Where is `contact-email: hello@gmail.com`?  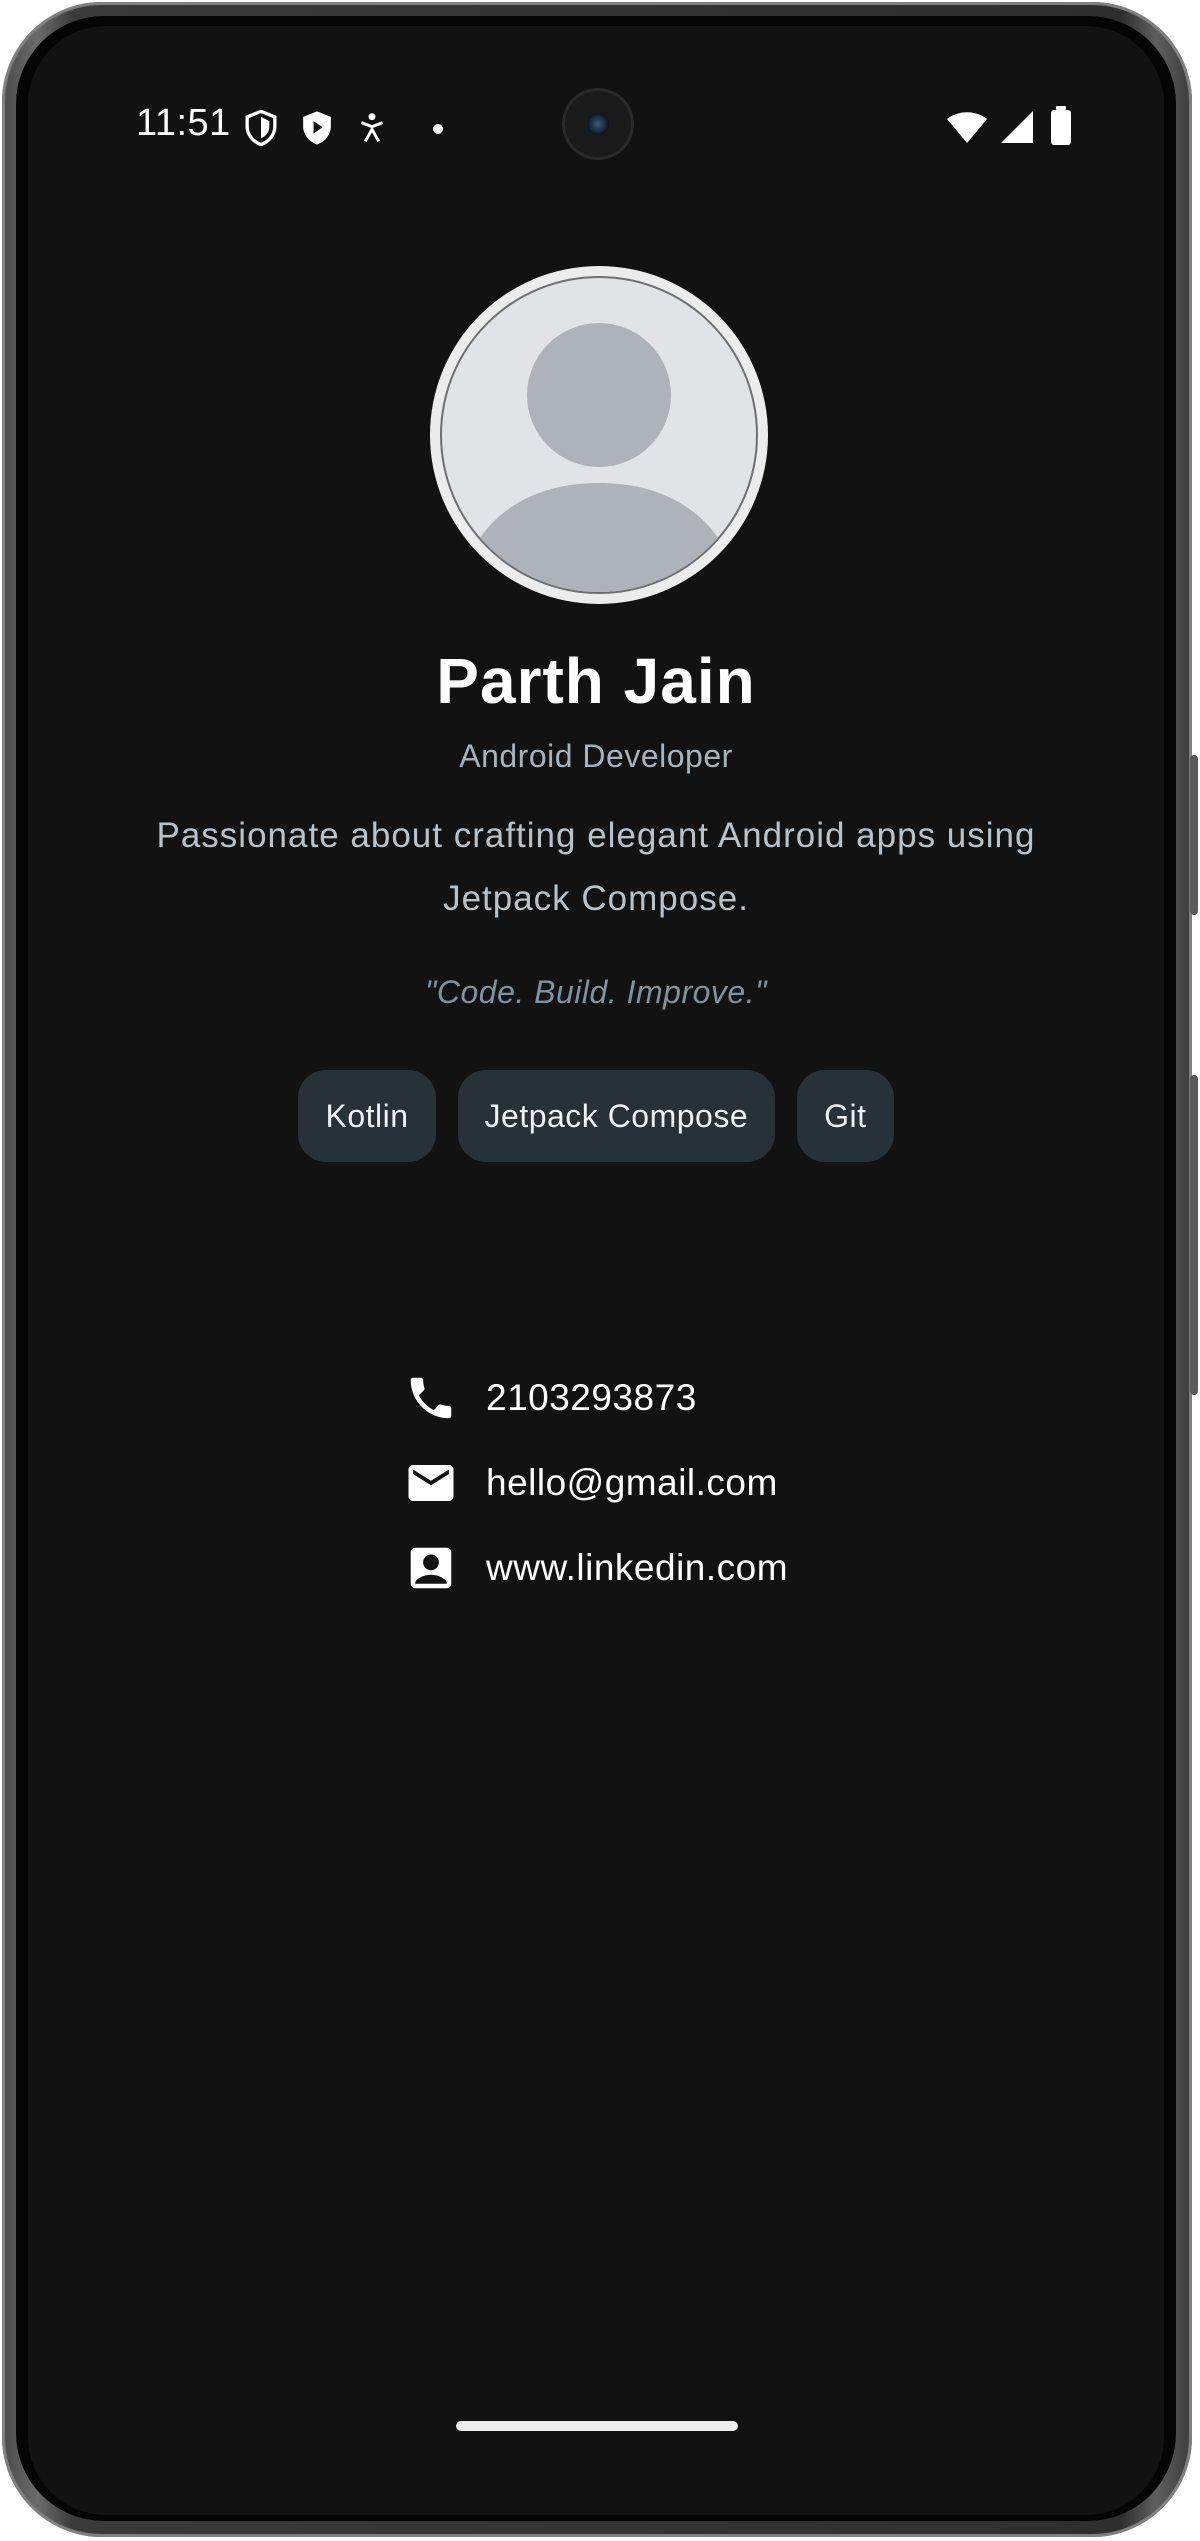
contact-email: hello@gmail.com is located at coordinates (632, 1482).